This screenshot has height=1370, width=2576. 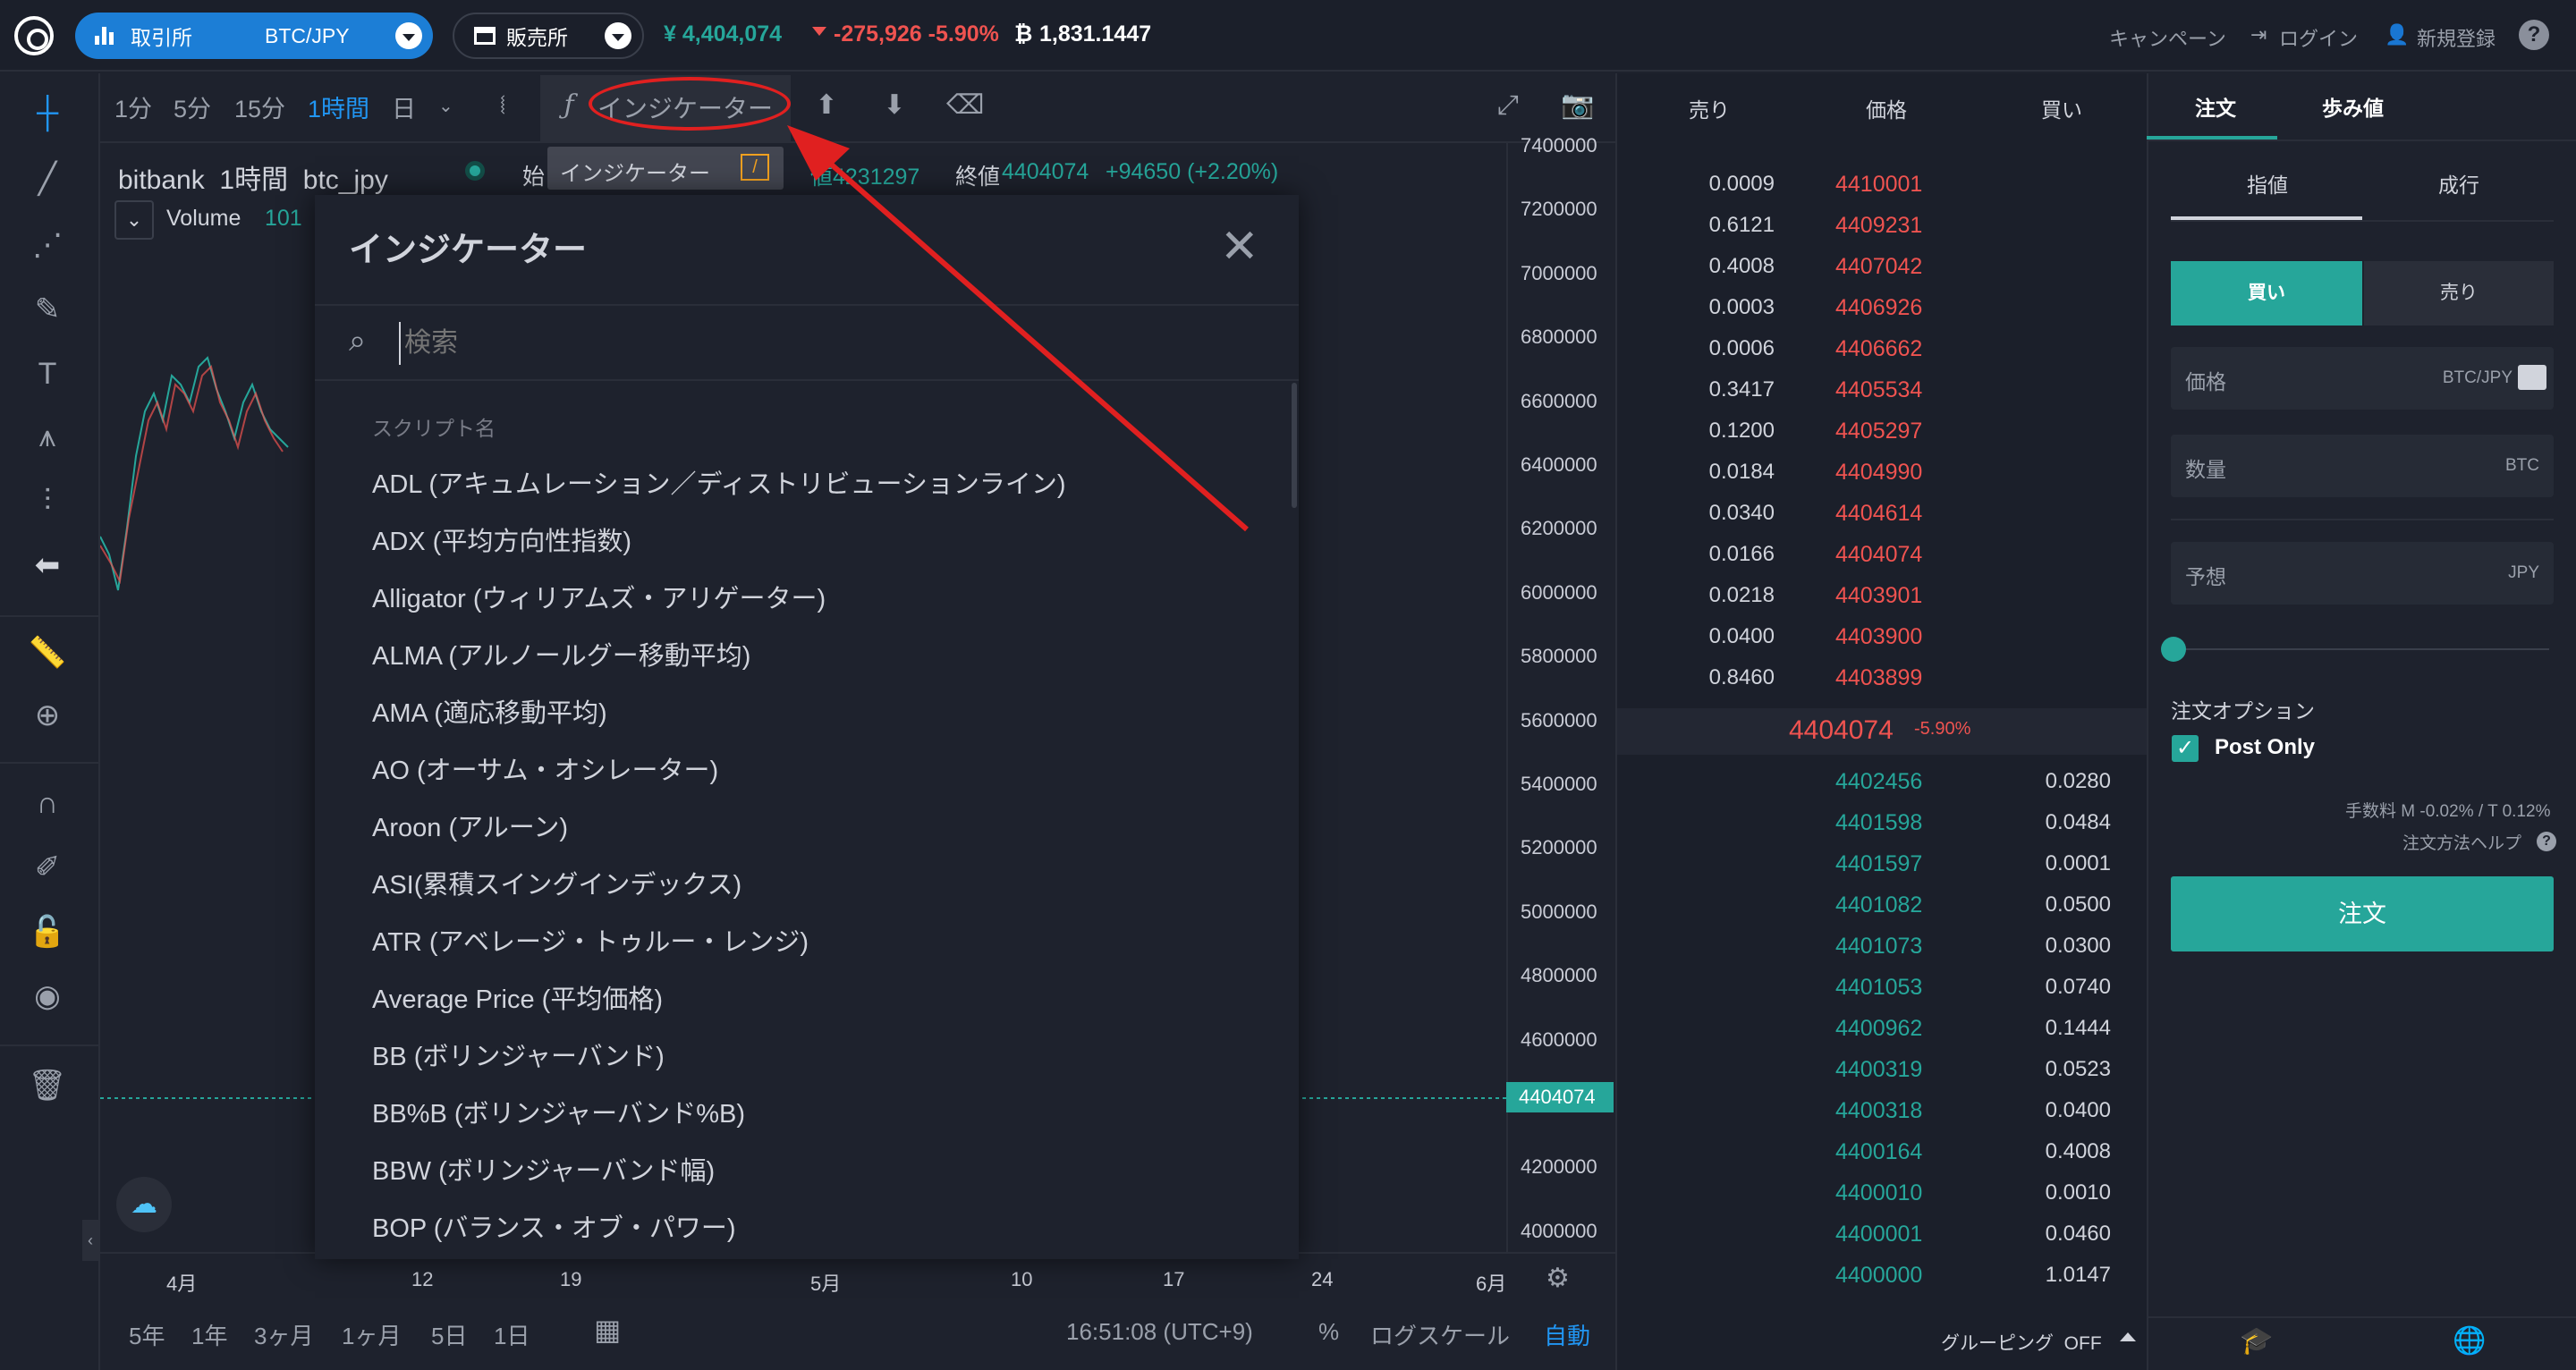 What do you see at coordinates (2128, 1336) in the screenshot?
I see `chevron-up-icon` at bounding box center [2128, 1336].